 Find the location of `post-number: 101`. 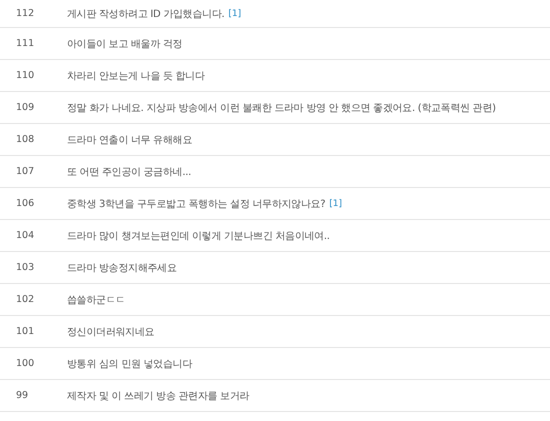

post-number: 101 is located at coordinates (25, 331).